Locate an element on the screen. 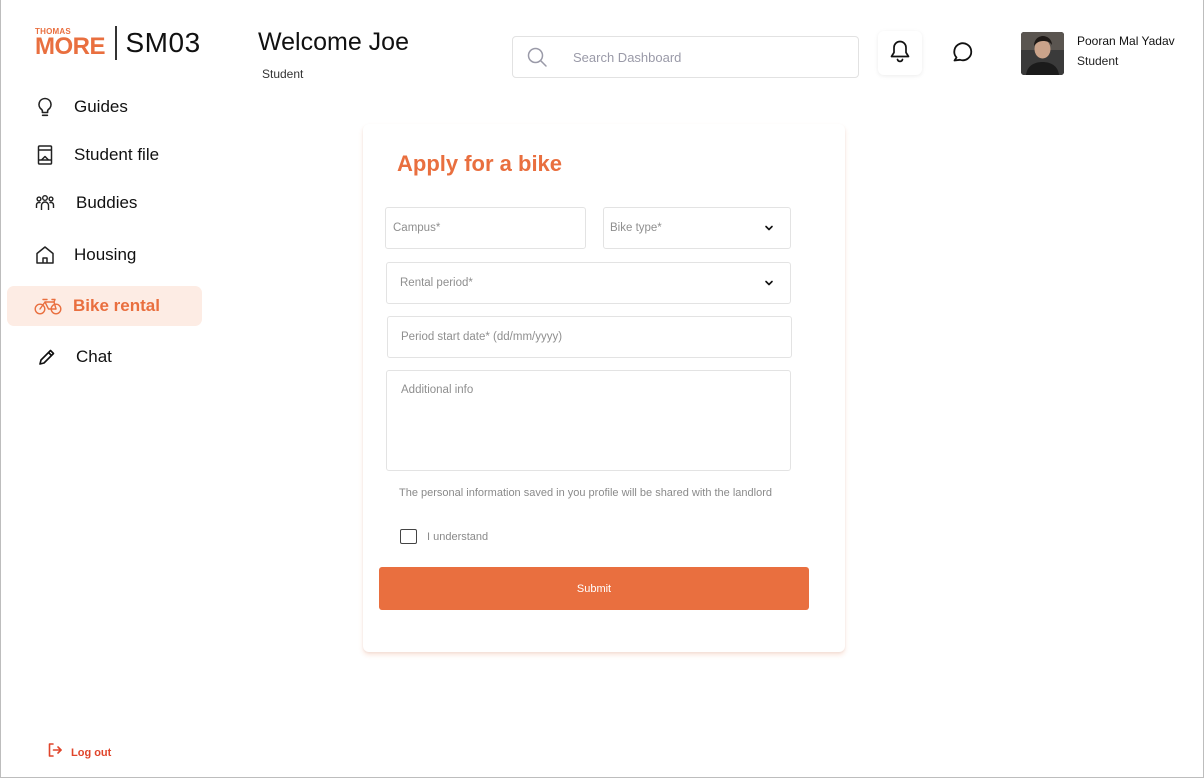 This screenshot has height=778, width=1204. rental-period-placeholder: Rental period* is located at coordinates (436, 283).